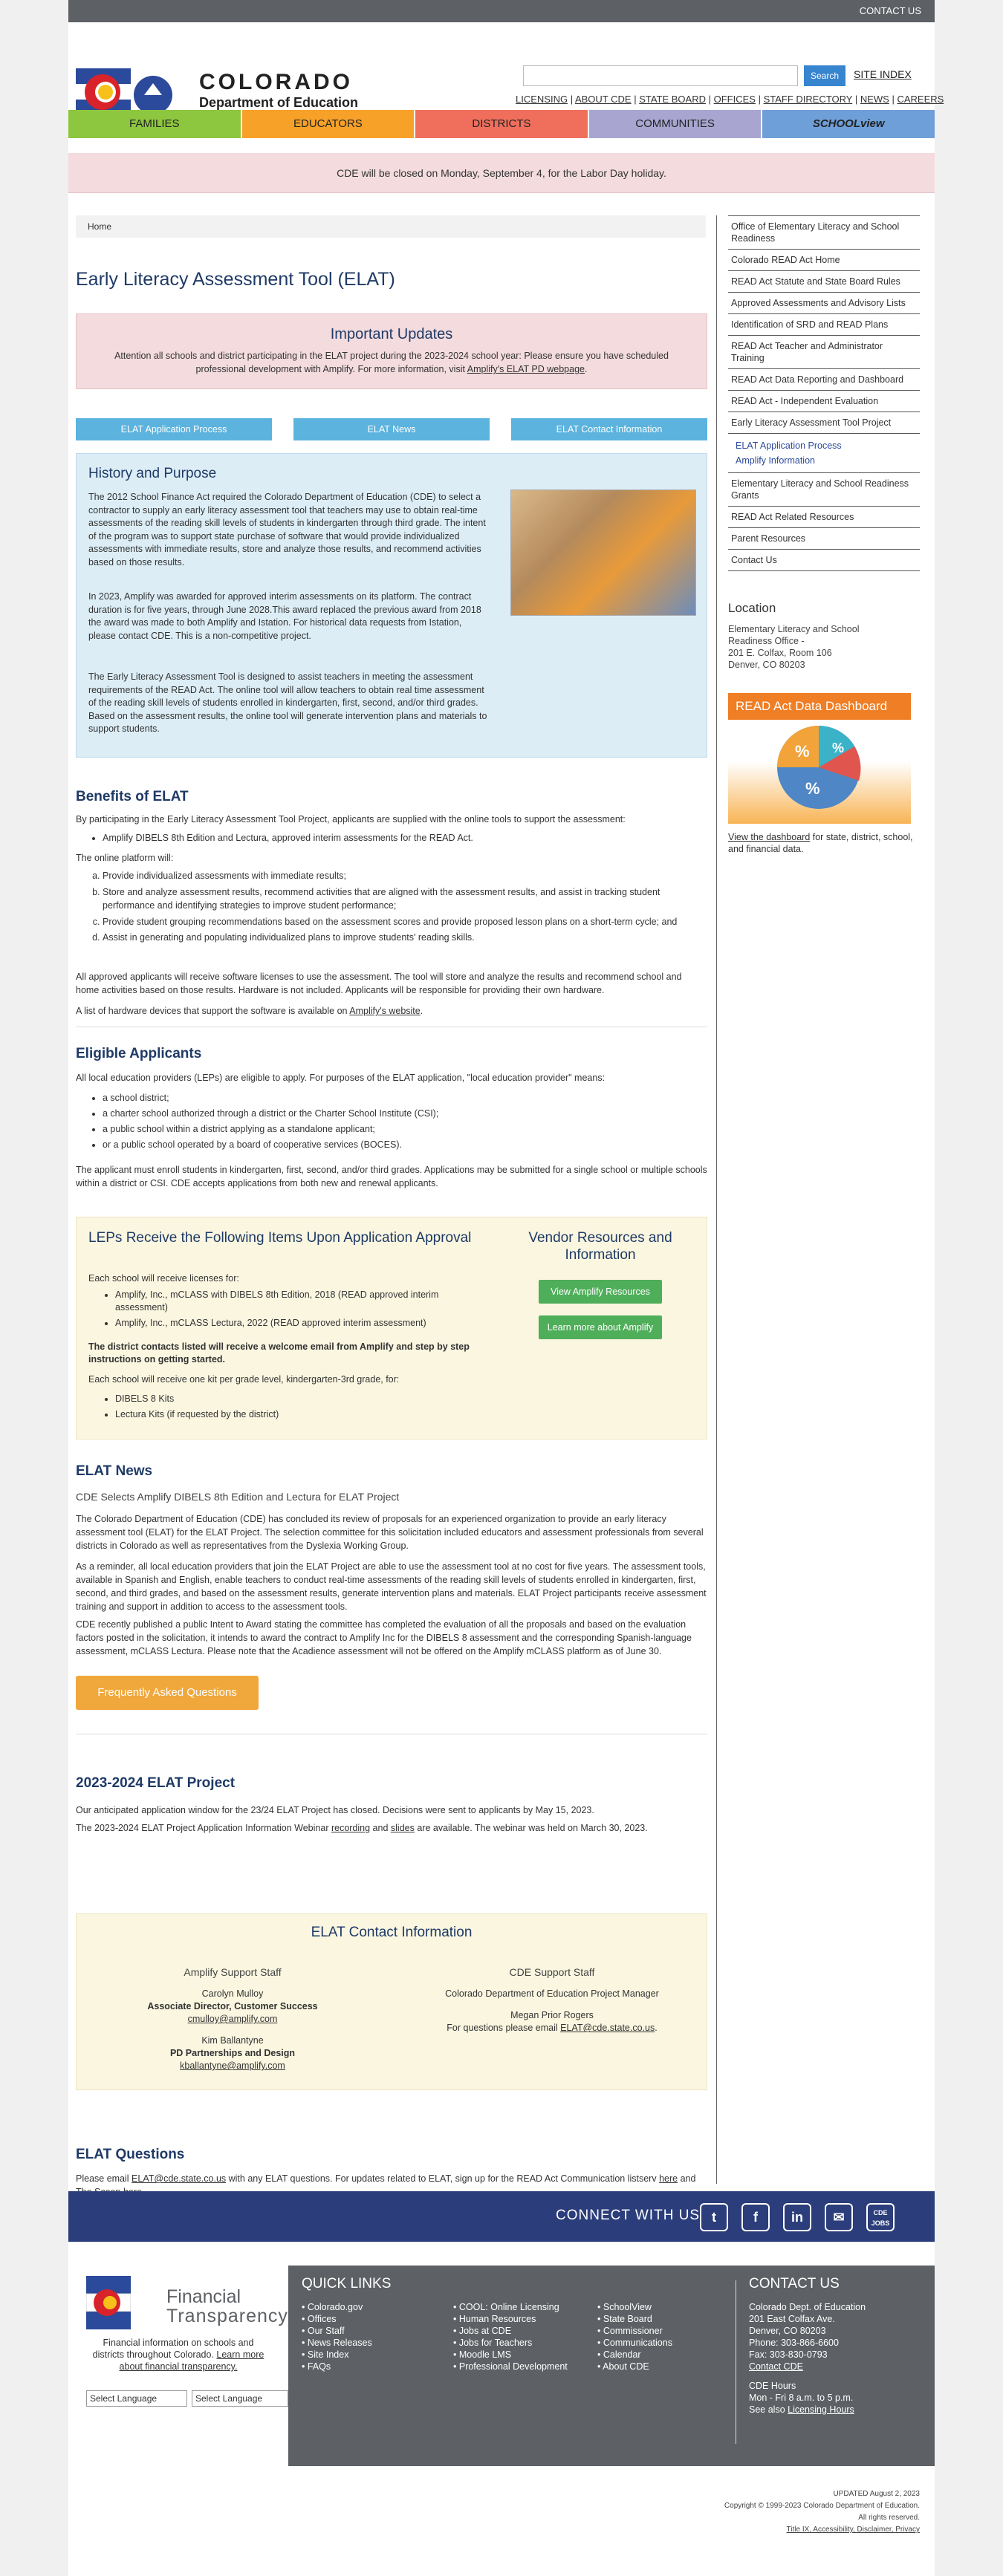  Describe the element at coordinates (824, 260) in the screenshot. I see `sidebar-item-read-act-home: Colorado READ Act Home` at that location.